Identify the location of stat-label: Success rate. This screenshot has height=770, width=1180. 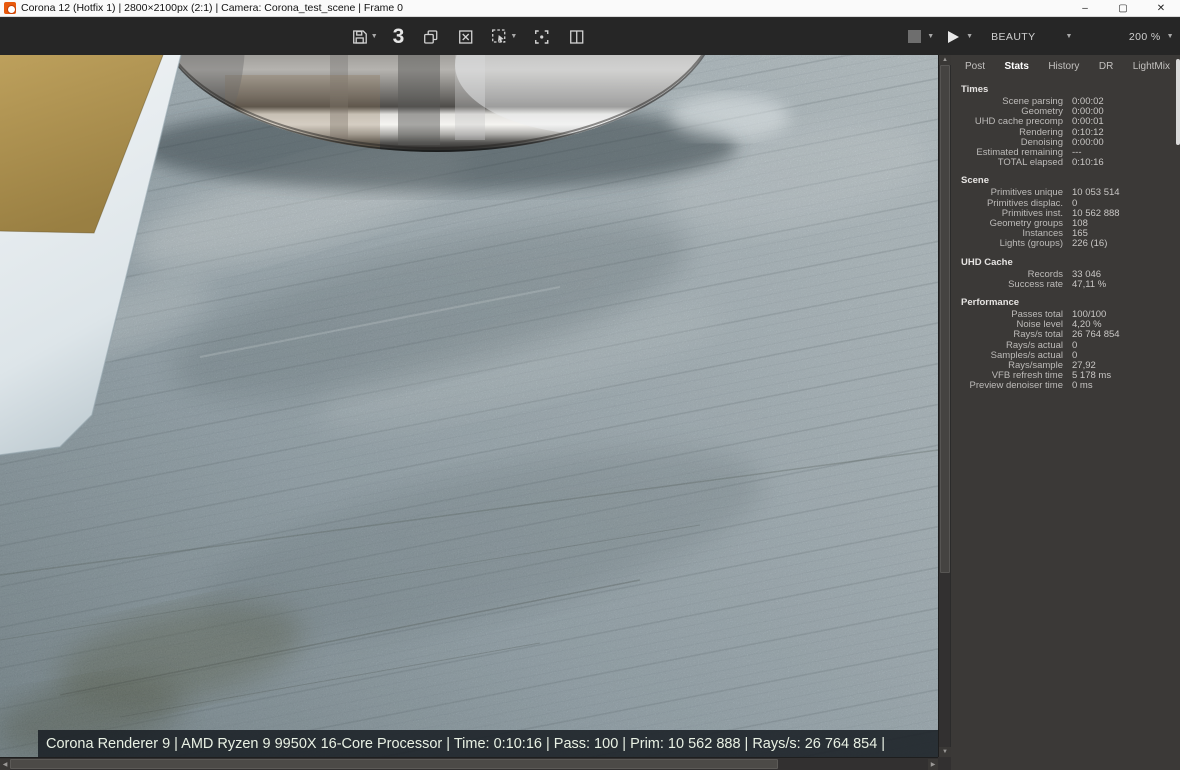
(1035, 284).